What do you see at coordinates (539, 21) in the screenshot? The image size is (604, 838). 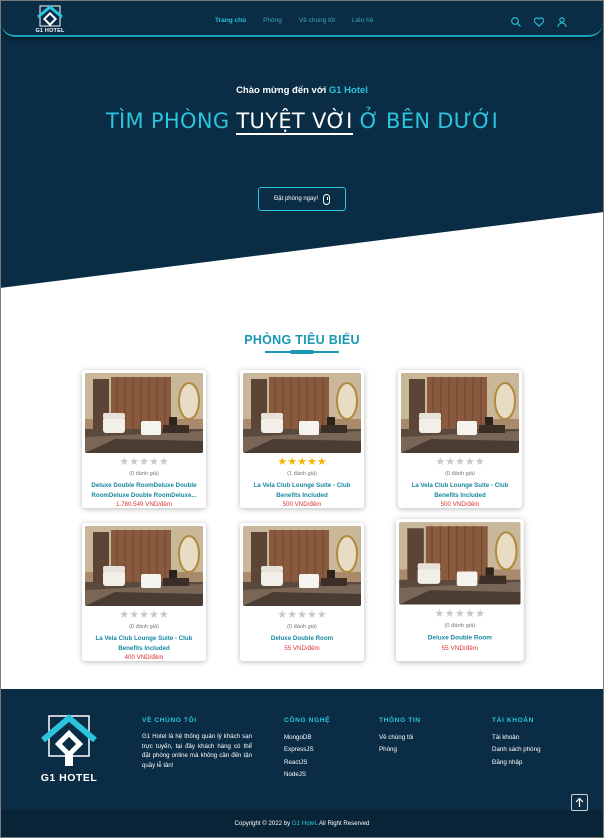 I see `heart-icon` at bounding box center [539, 21].